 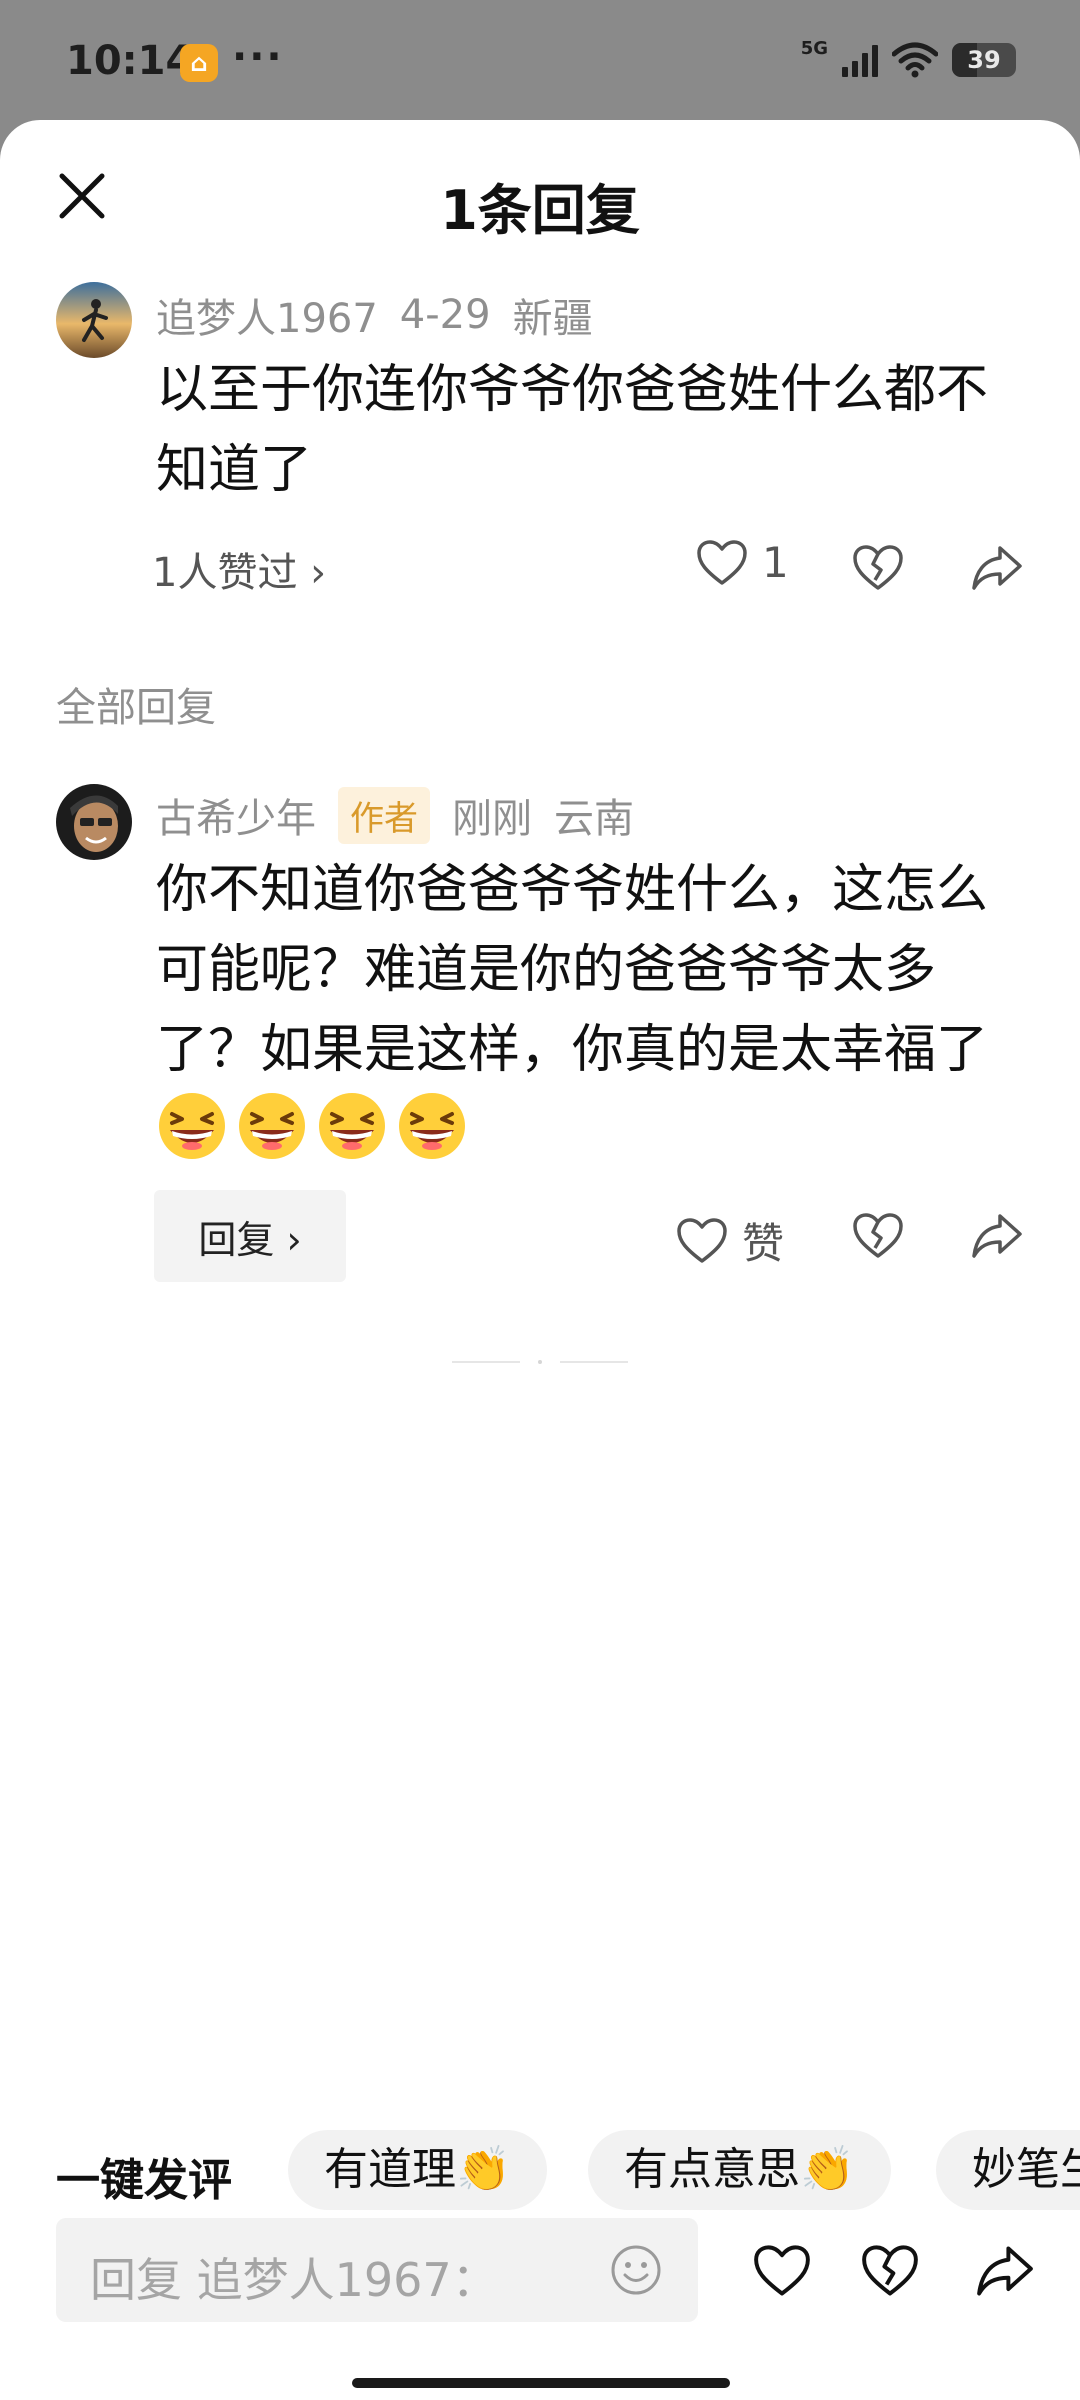 I want to click on end-of-list-divider, so click(x=540, y=1362).